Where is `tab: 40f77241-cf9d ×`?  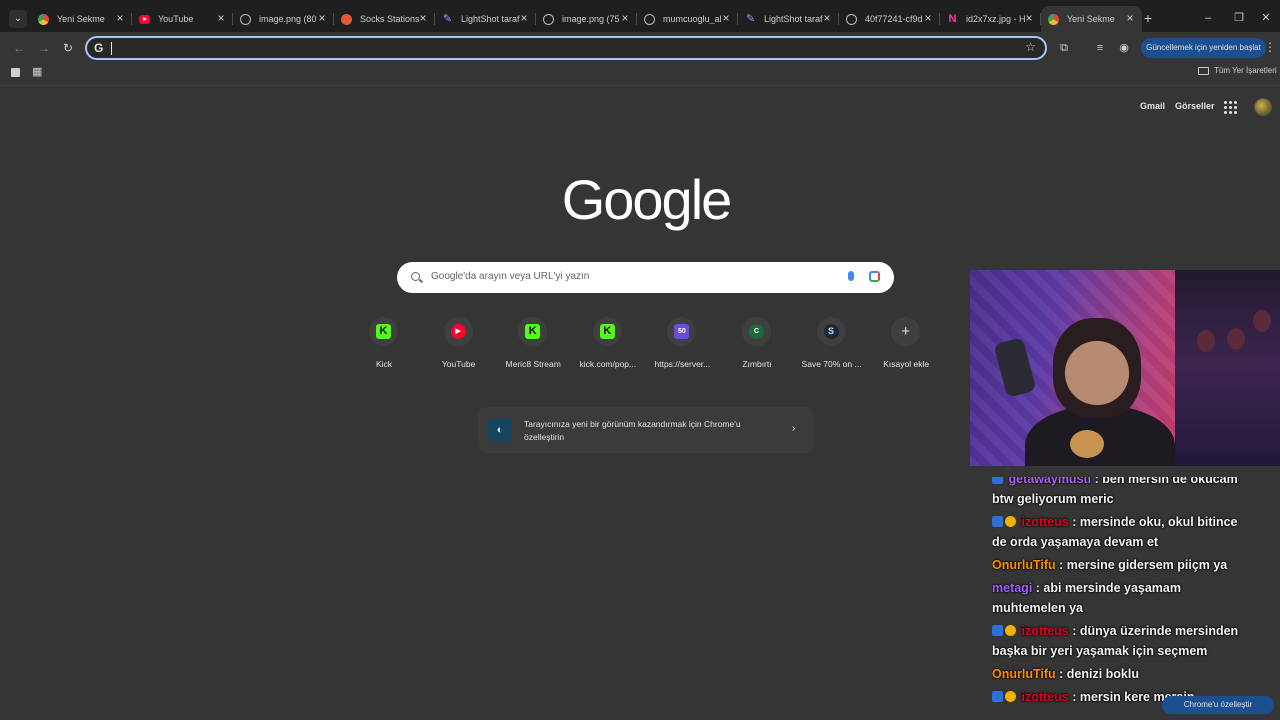
tab: 40f77241-cf9d × is located at coordinates (889, 19).